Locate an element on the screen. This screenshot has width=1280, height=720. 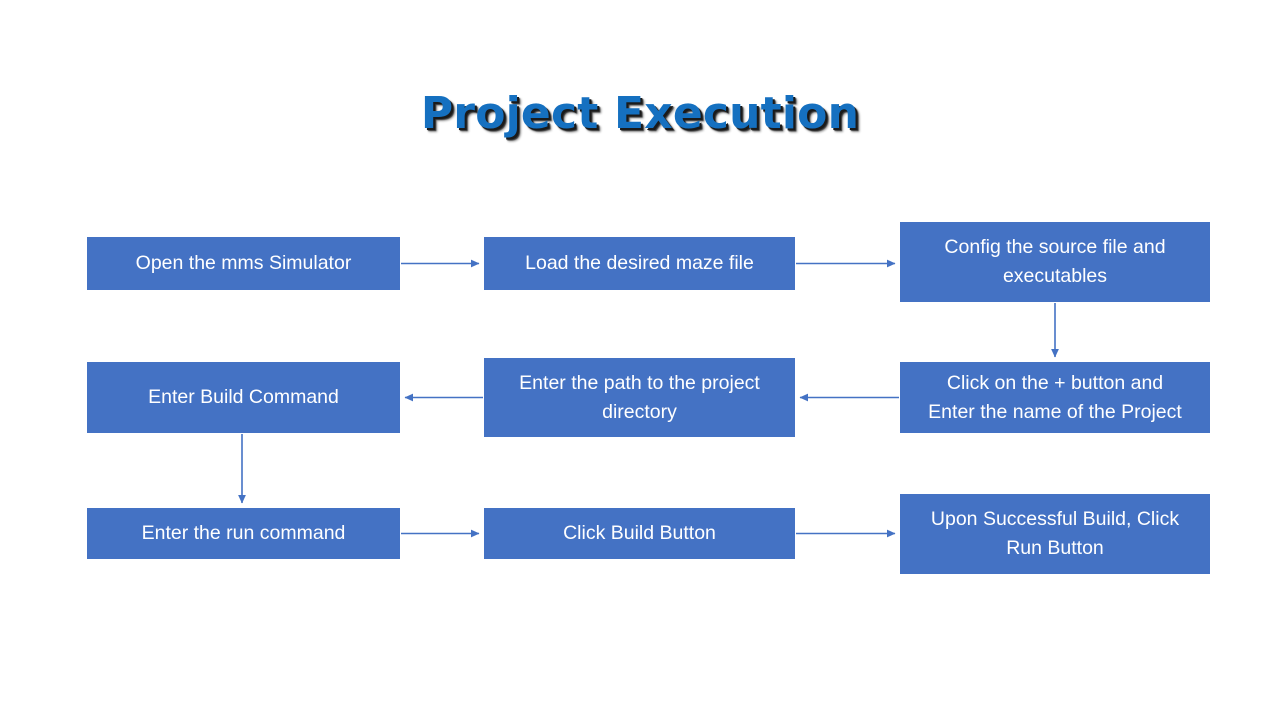
flow-node-config-source-executables: Config the source file and executables is located at coordinates (1055, 262).